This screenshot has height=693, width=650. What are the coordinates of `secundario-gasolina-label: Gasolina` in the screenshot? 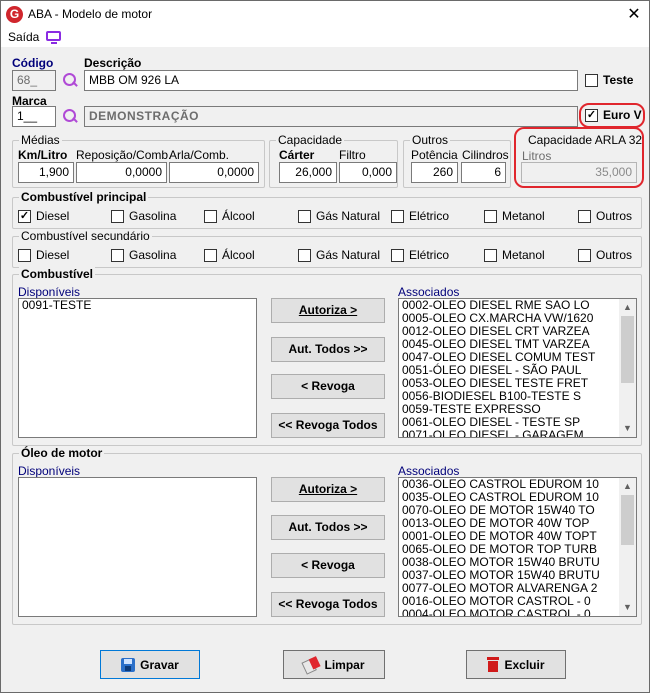 It's located at (153, 255).